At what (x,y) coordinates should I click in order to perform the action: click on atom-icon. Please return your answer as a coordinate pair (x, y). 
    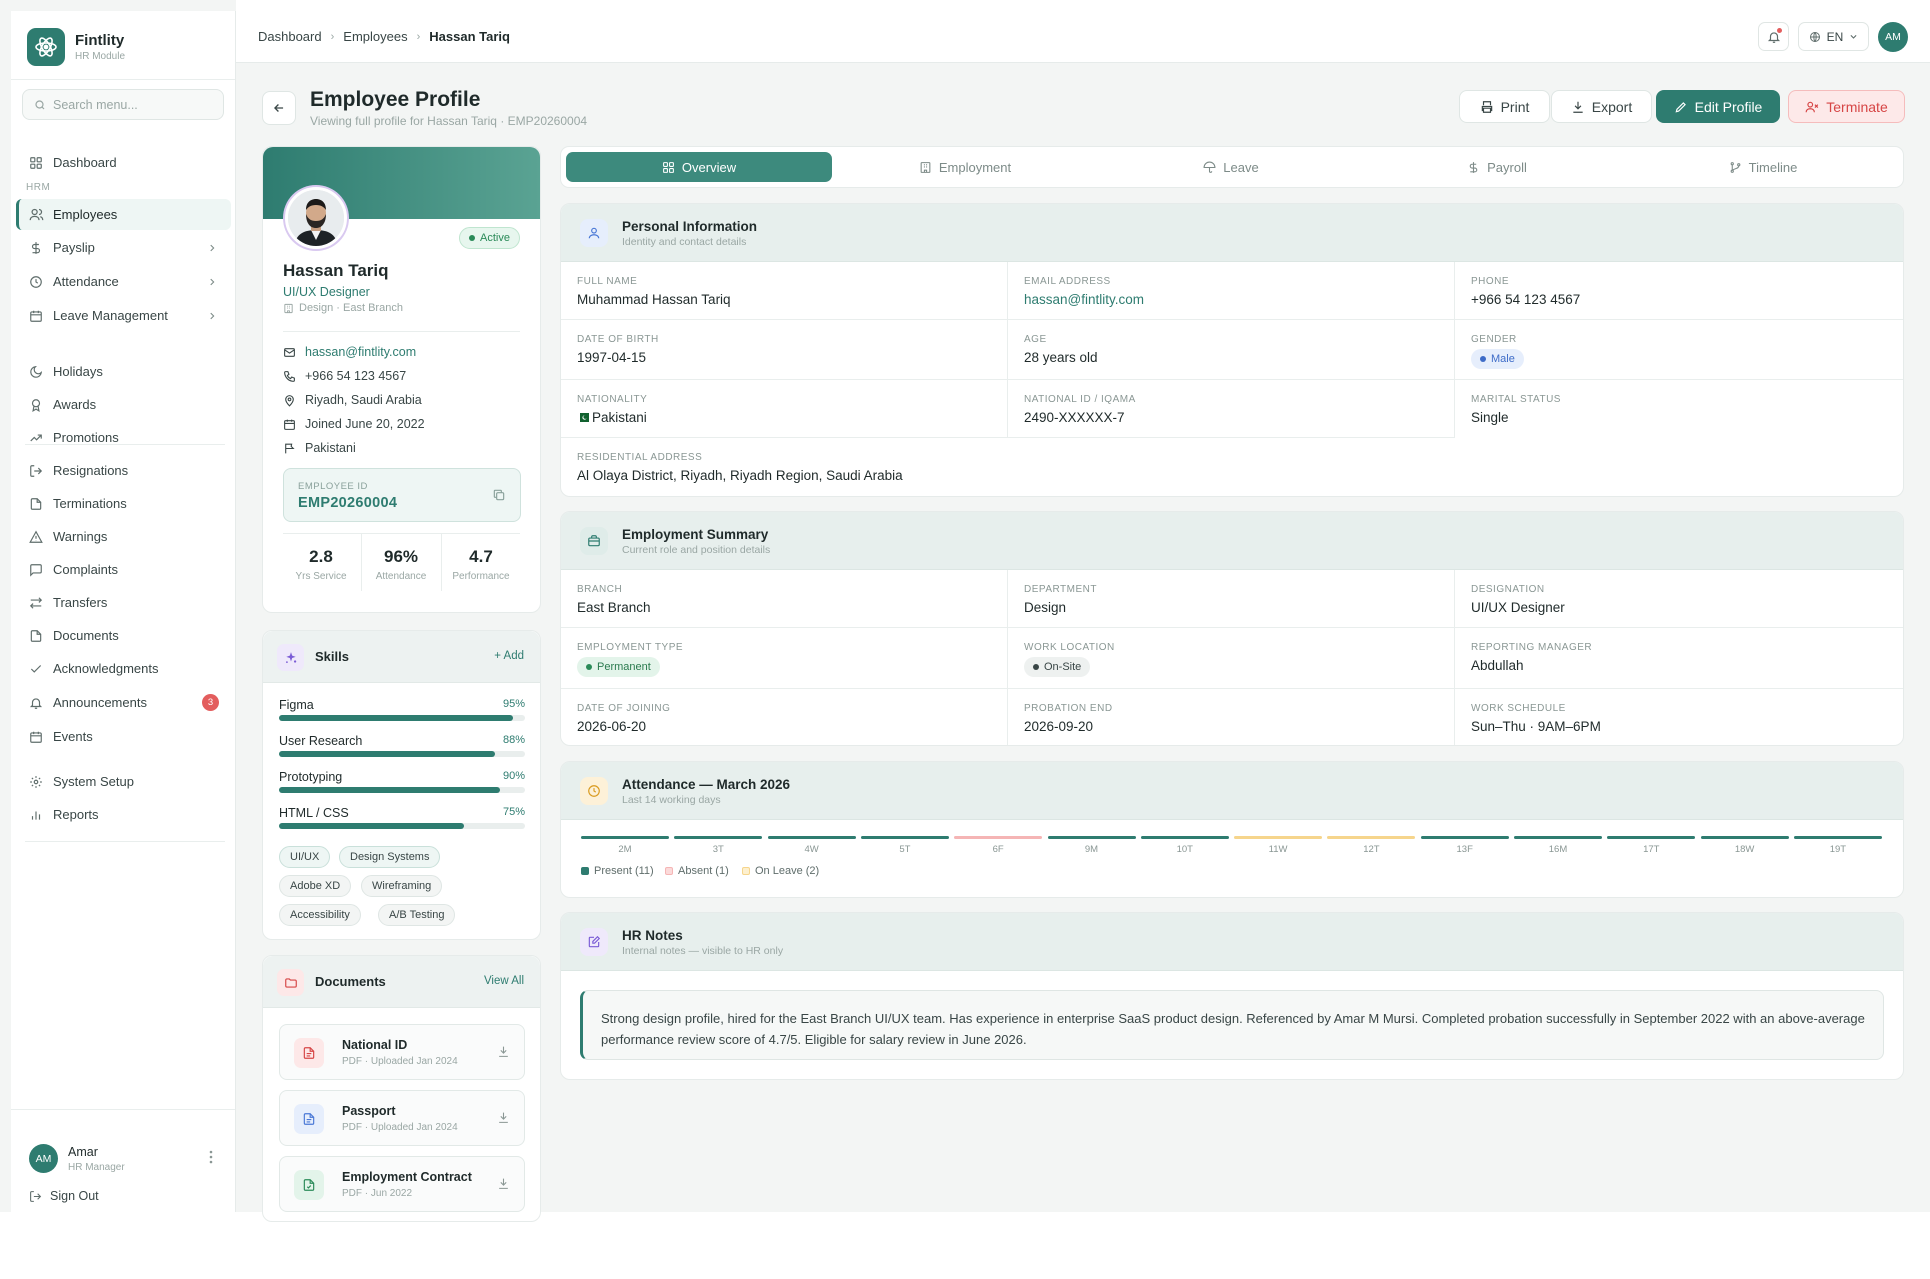
    Looking at the image, I should click on (46, 47).